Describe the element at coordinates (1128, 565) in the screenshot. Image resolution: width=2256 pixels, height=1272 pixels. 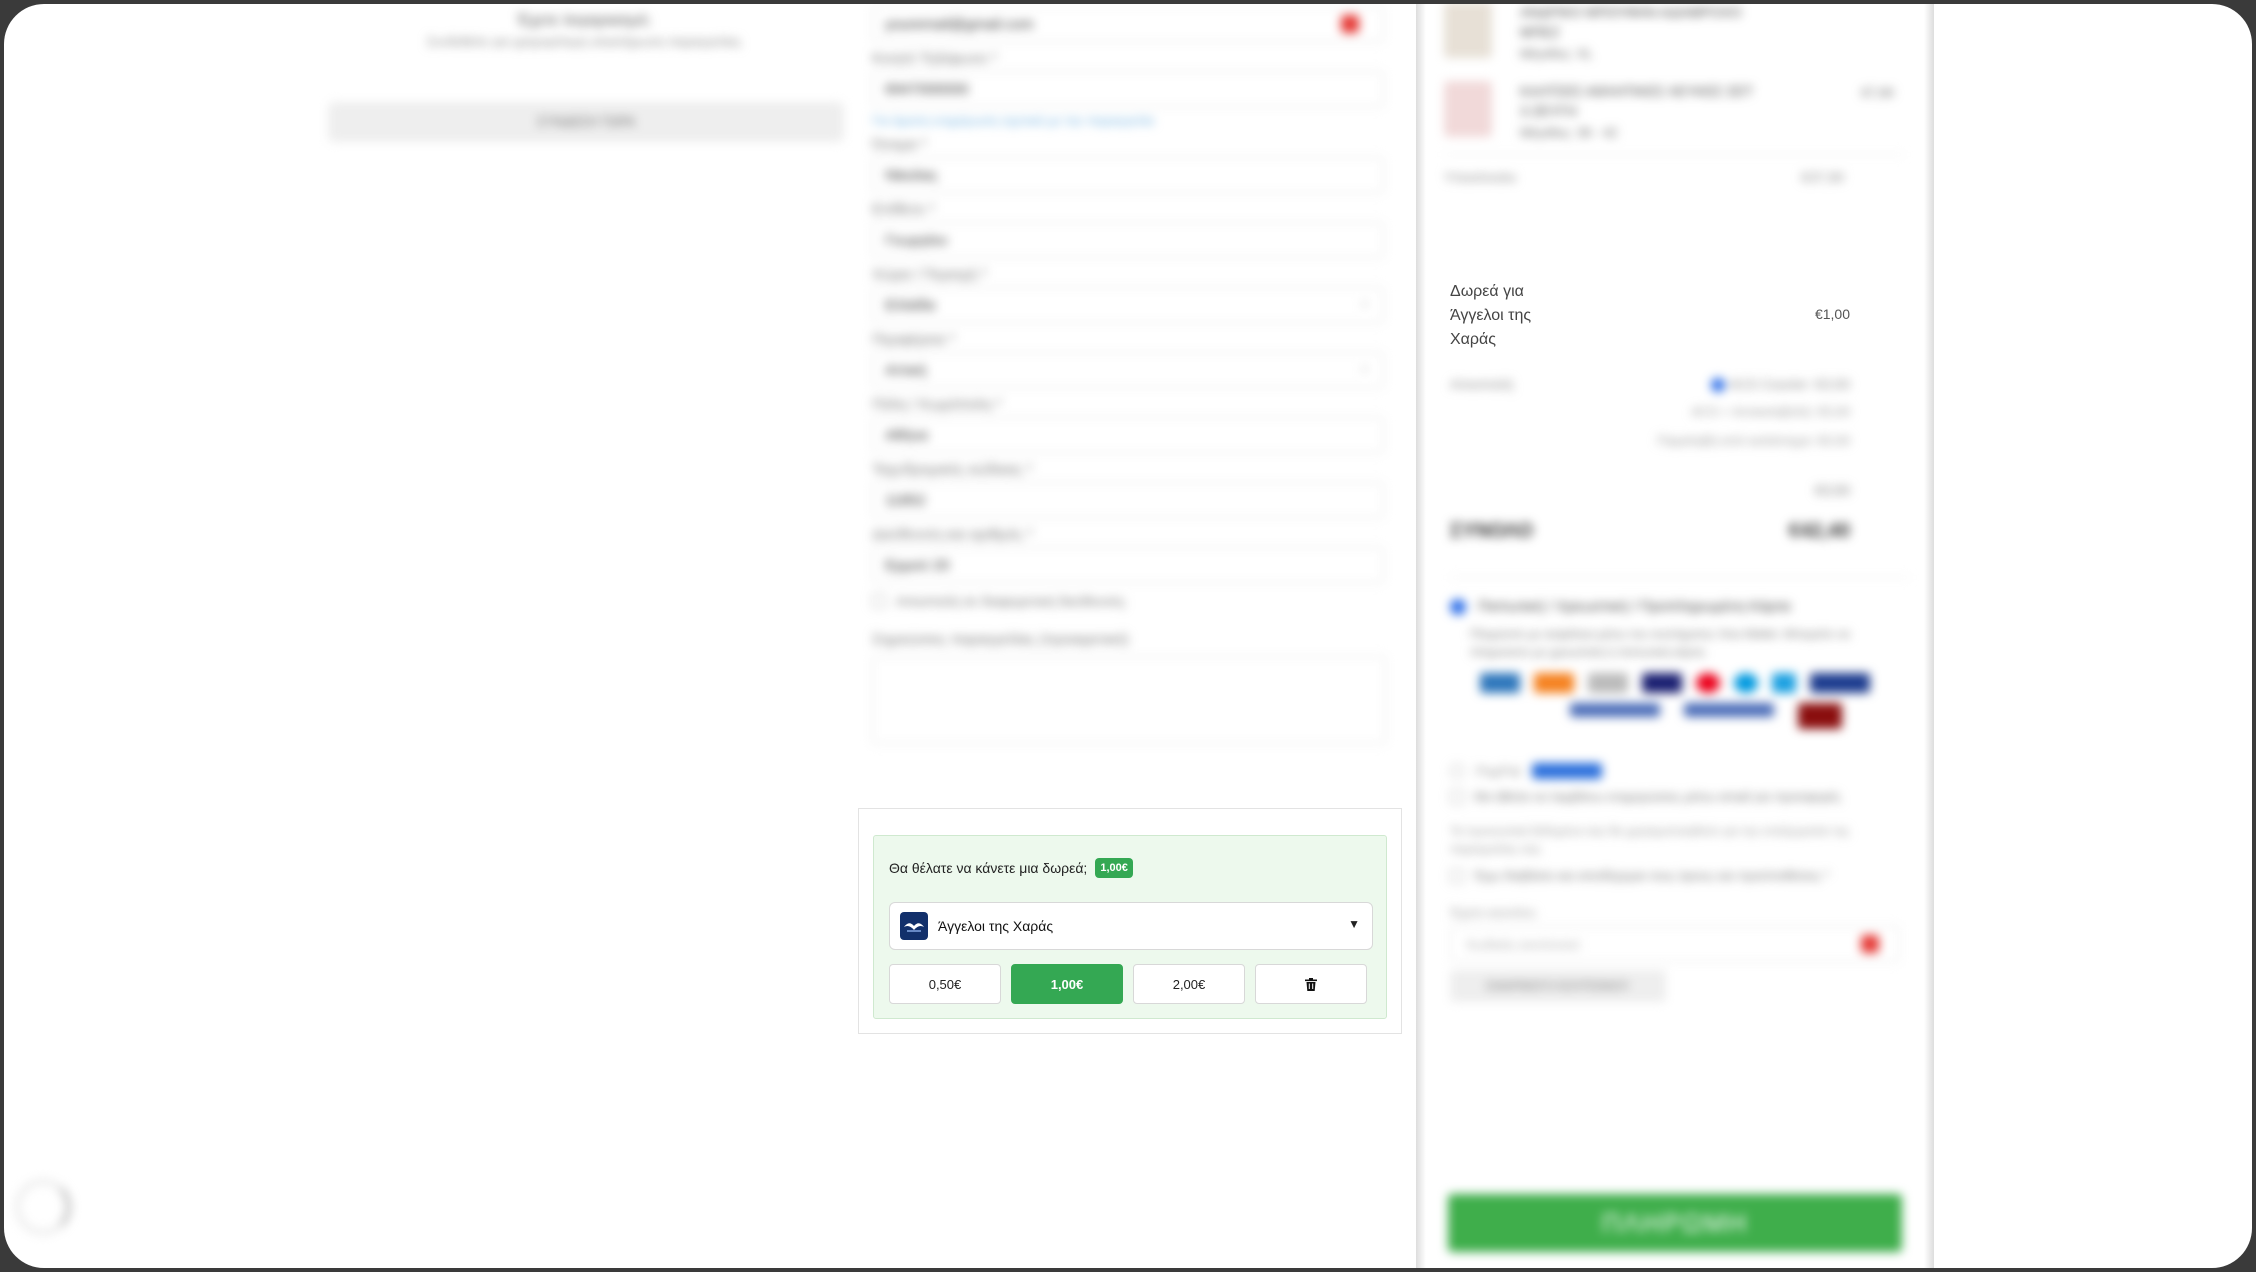
I see `address-field: Ερμού 20` at that location.